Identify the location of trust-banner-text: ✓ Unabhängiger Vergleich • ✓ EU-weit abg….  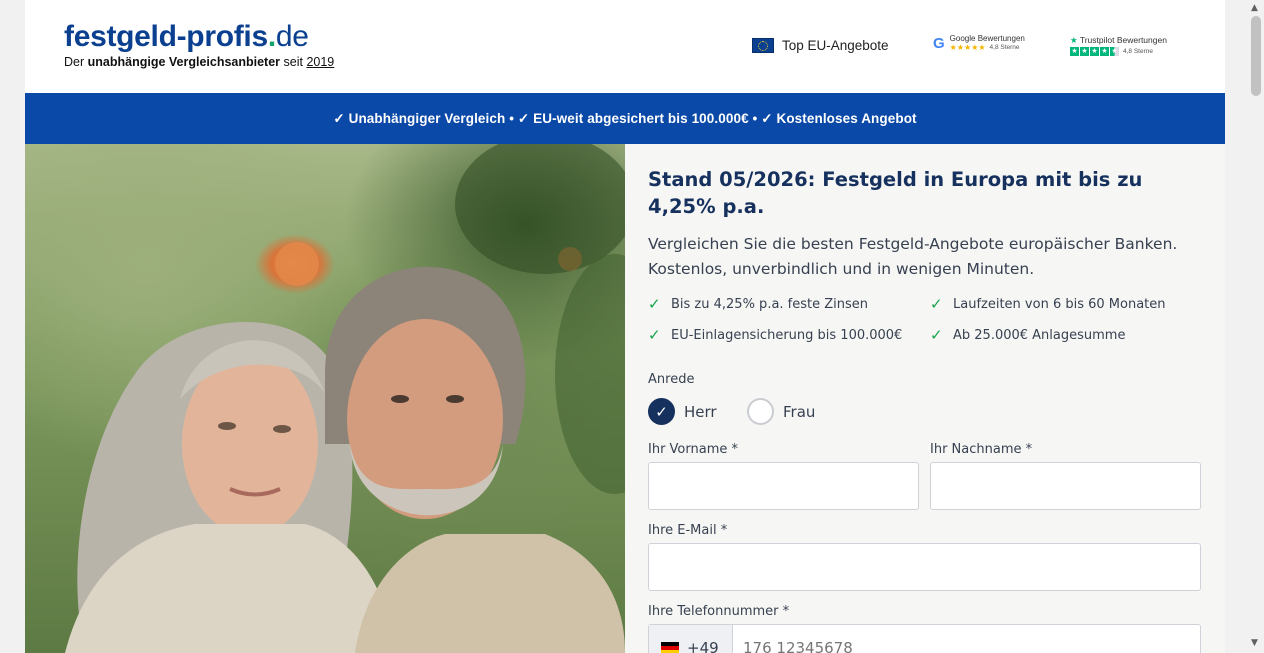
(625, 118).